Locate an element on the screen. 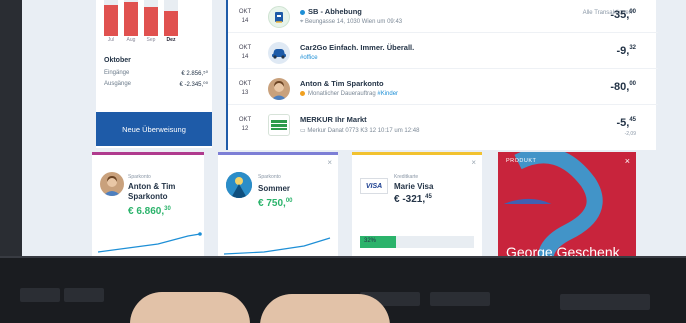 Image resolution: width=686 pixels, height=323 pixels. transaction-amount: -9,32 is located at coordinates (626, 51).